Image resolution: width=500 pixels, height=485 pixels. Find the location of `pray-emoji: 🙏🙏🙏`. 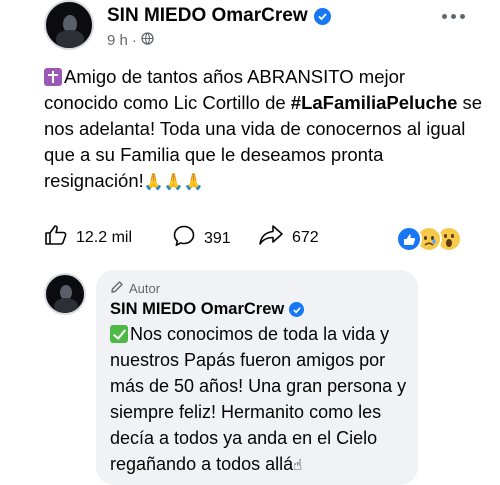

pray-emoji: 🙏🙏🙏 is located at coordinates (173, 182).